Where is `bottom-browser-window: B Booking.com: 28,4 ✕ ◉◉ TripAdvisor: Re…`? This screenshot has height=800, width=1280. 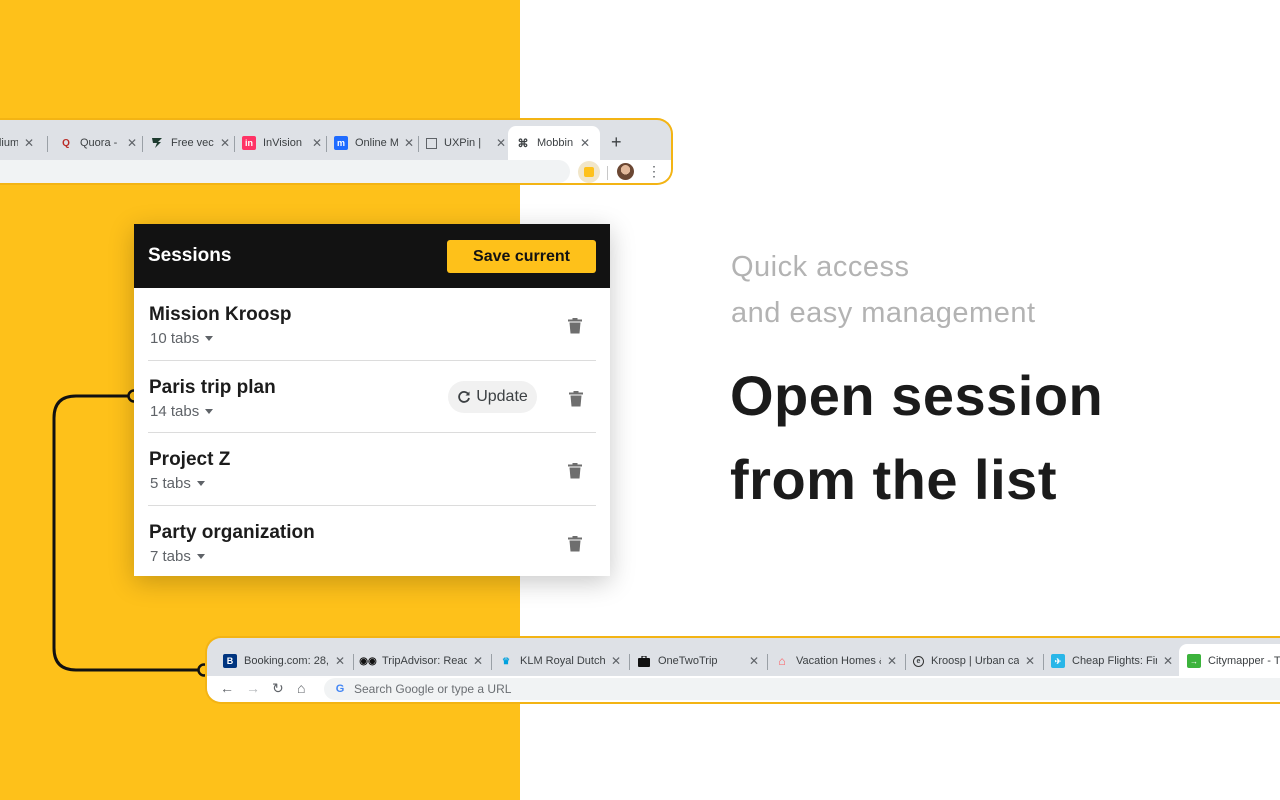 bottom-browser-window: B Booking.com: 28,4 ✕ ◉◉ TripAdvisor: Re… is located at coordinates (742, 670).